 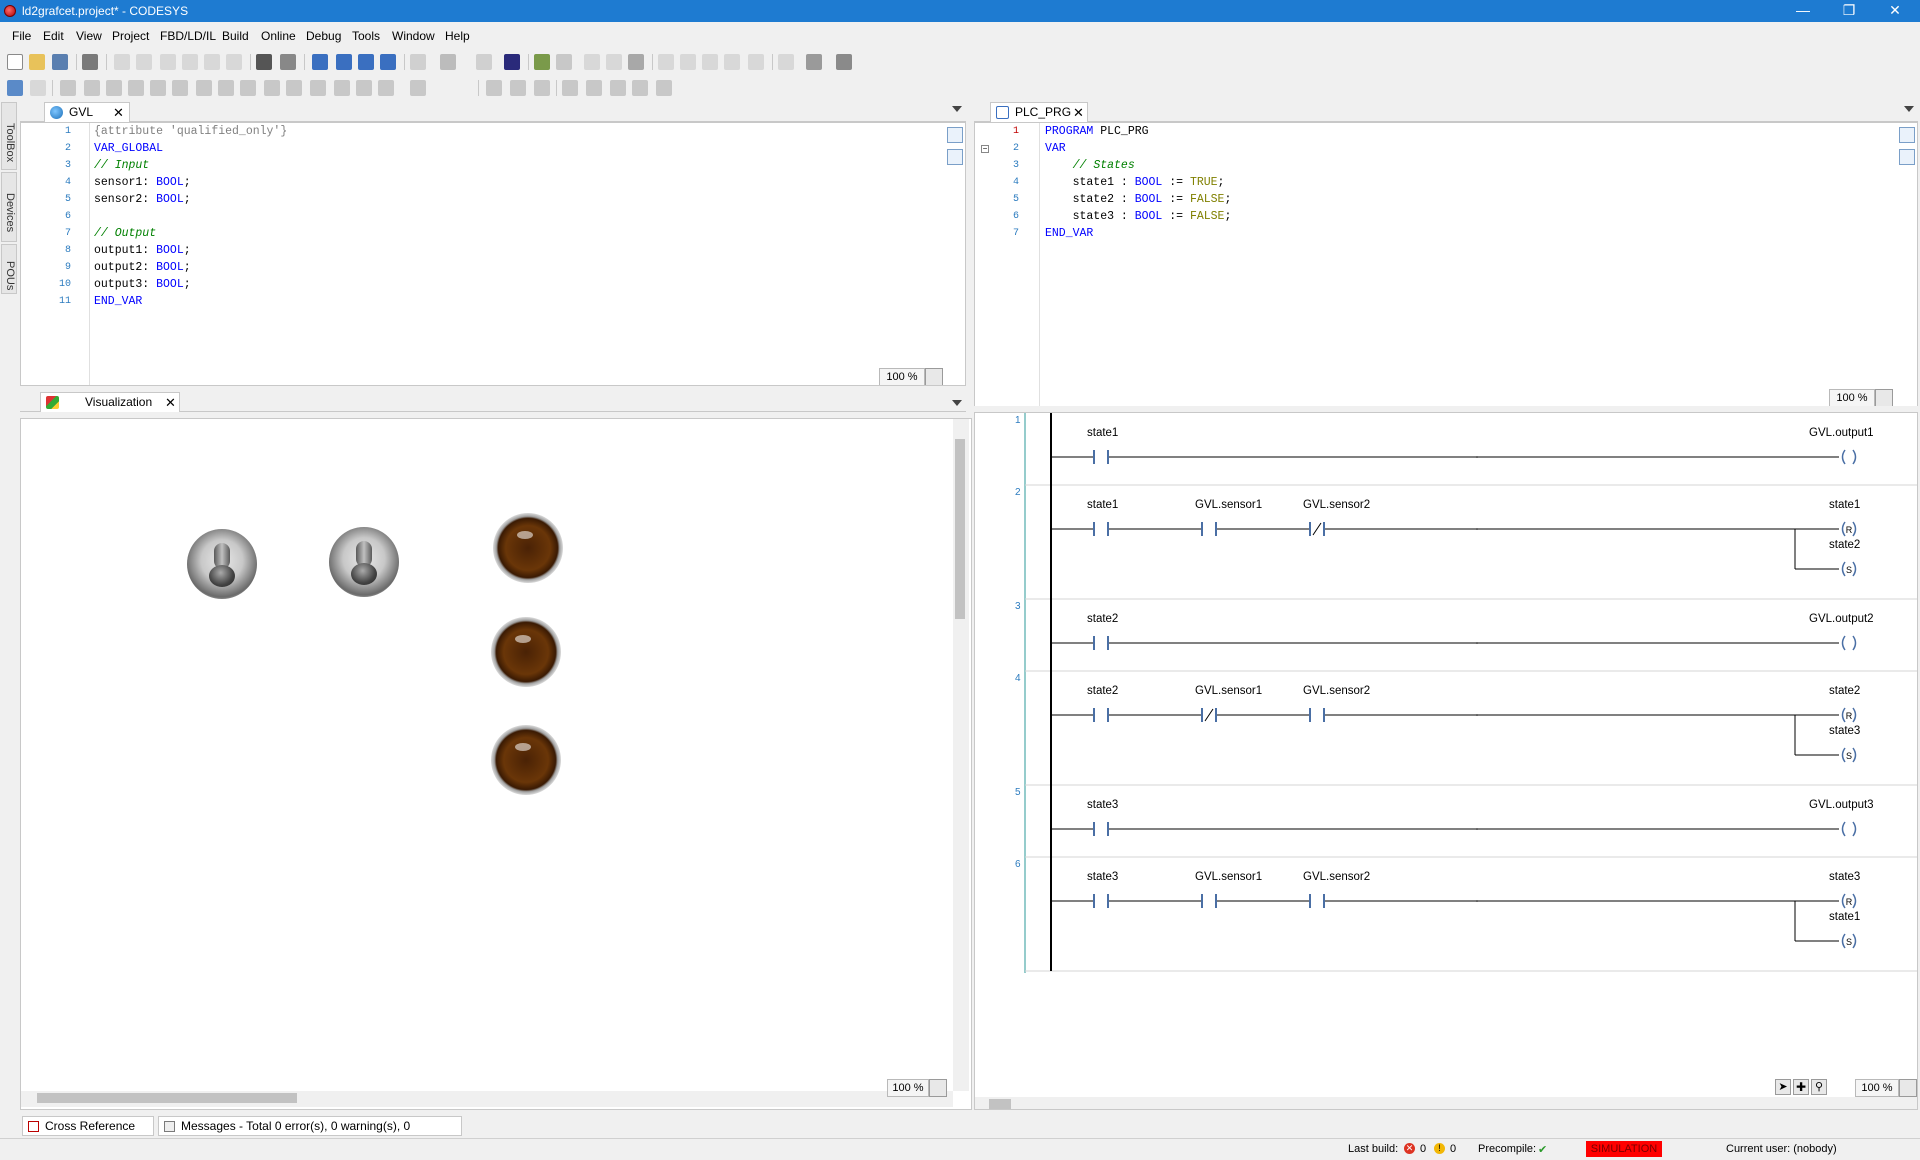 I want to click on print-icon, so click(x=90, y=62).